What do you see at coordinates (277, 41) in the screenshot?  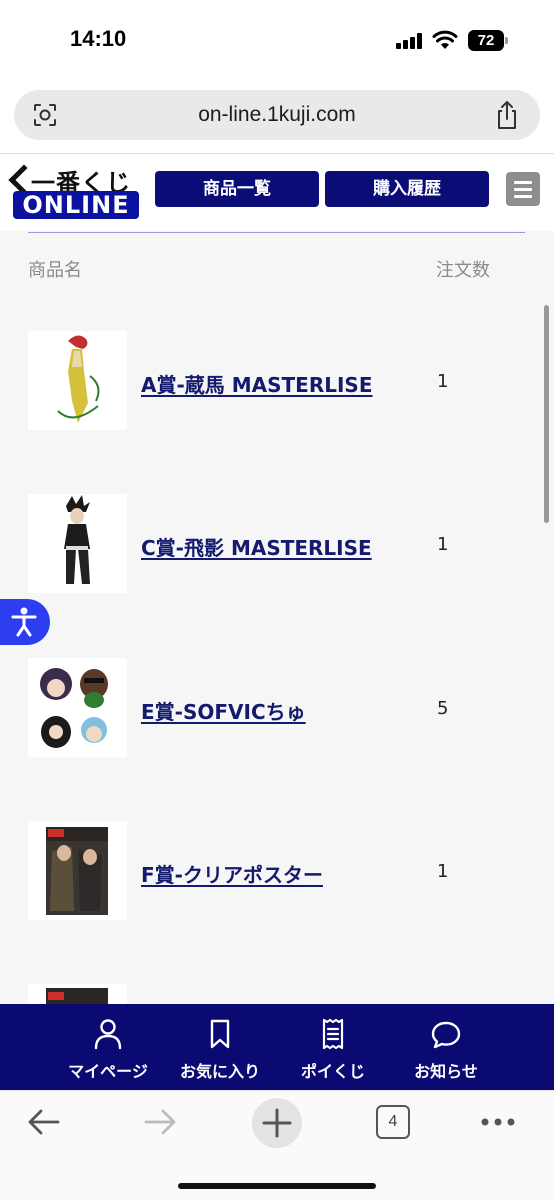 I see `status-bar: 14:10 72` at bounding box center [277, 41].